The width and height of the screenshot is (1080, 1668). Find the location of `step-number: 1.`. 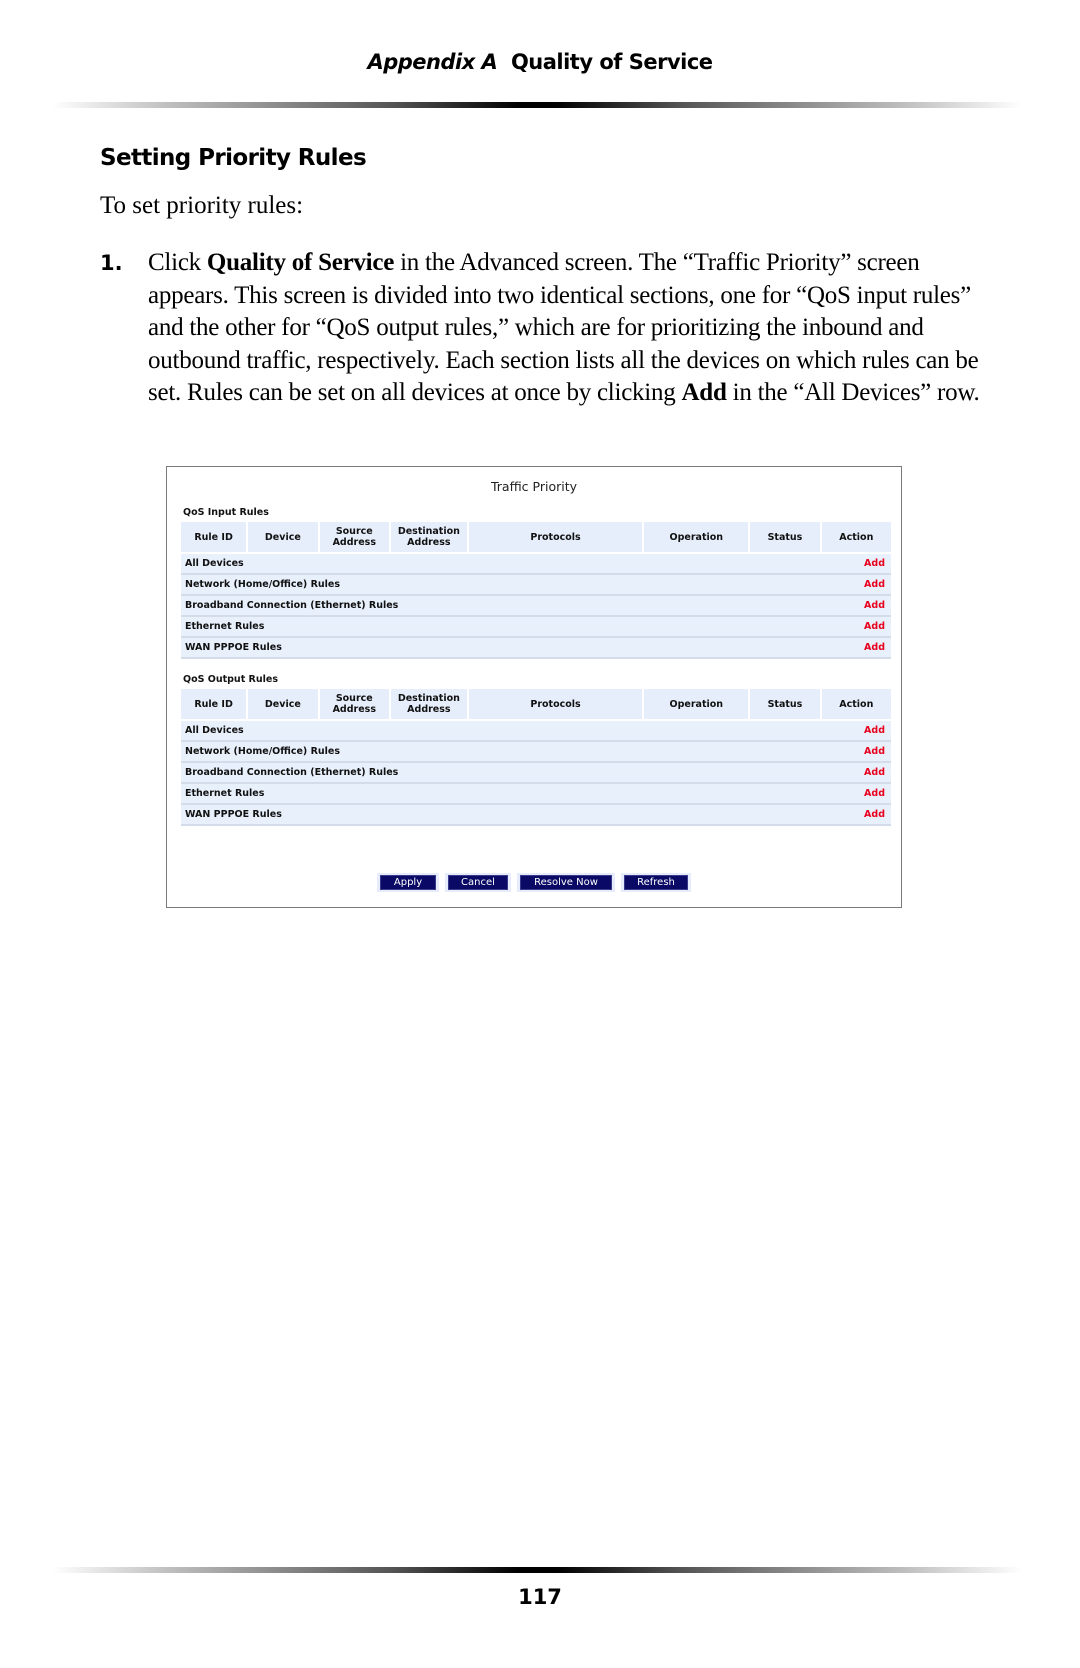

step-number: 1. is located at coordinates (111, 263).